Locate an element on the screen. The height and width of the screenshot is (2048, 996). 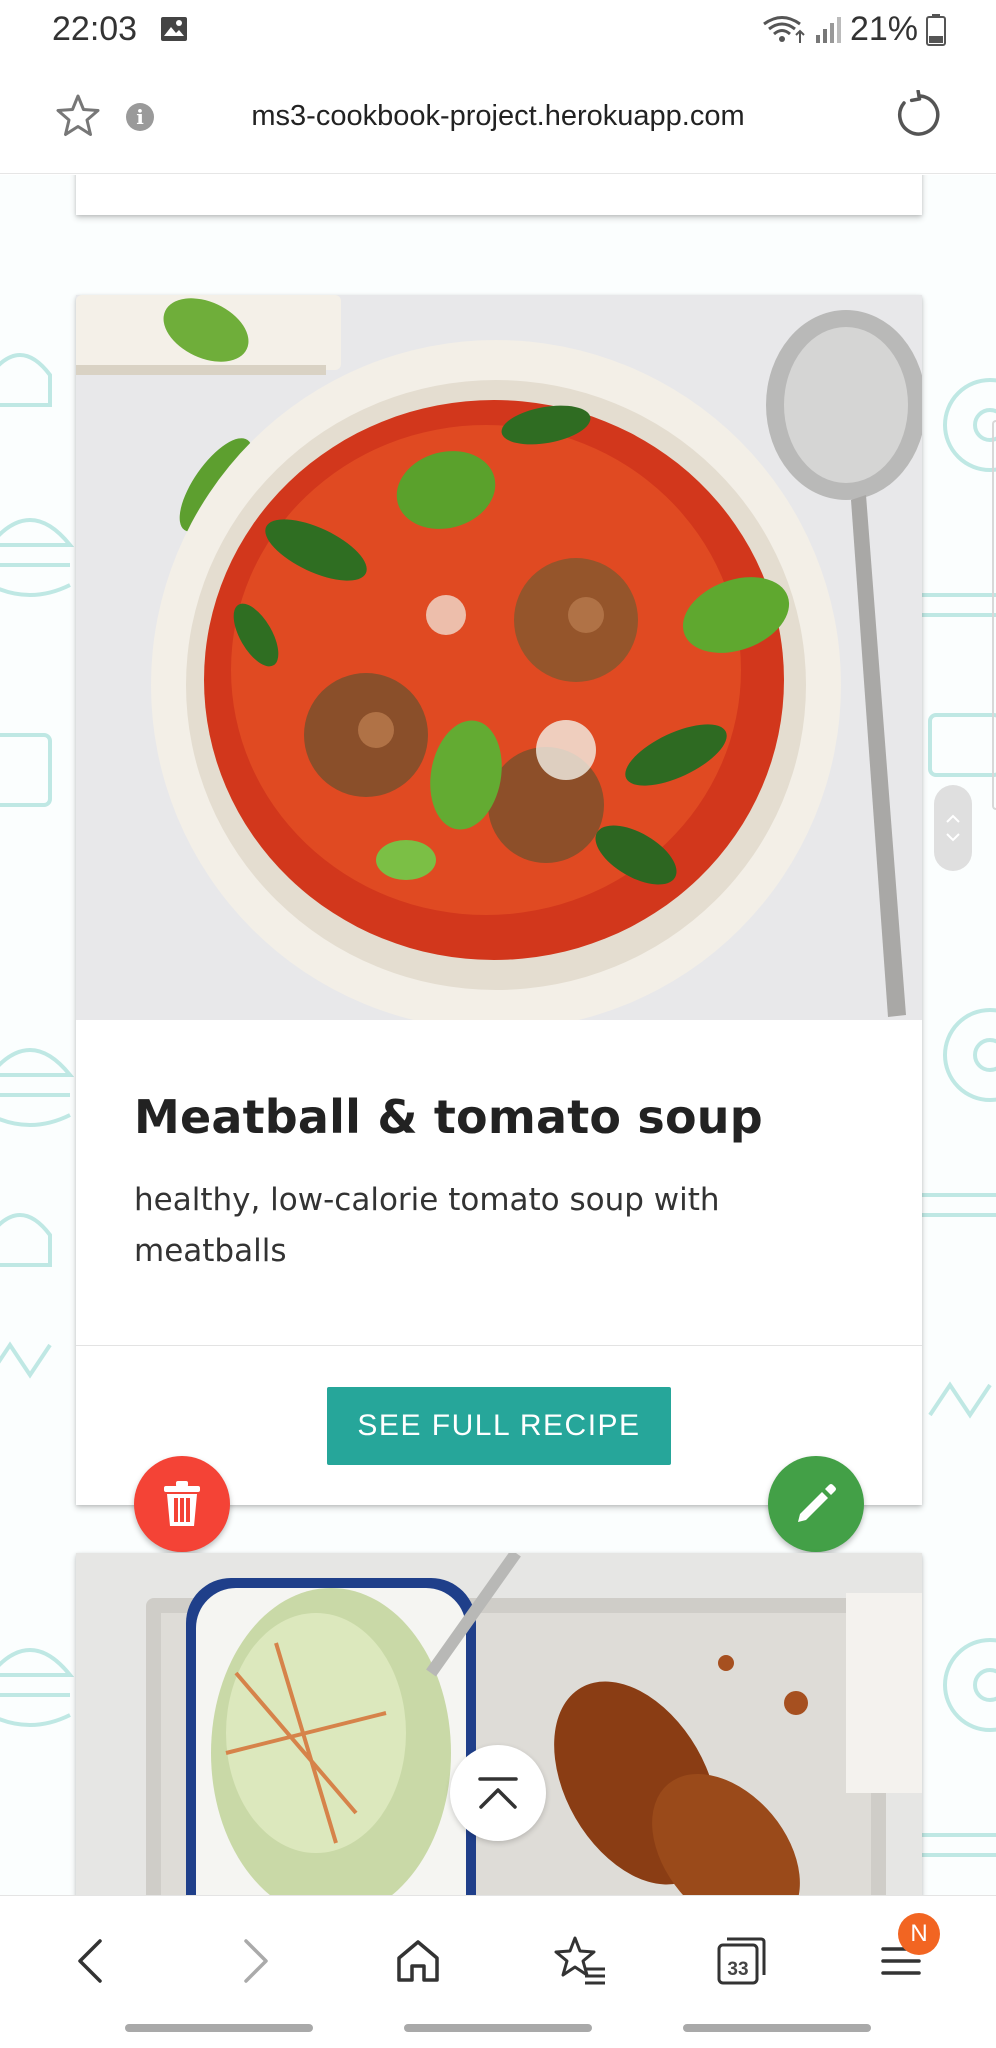
scroll-to-top-button is located at coordinates (498, 1793).